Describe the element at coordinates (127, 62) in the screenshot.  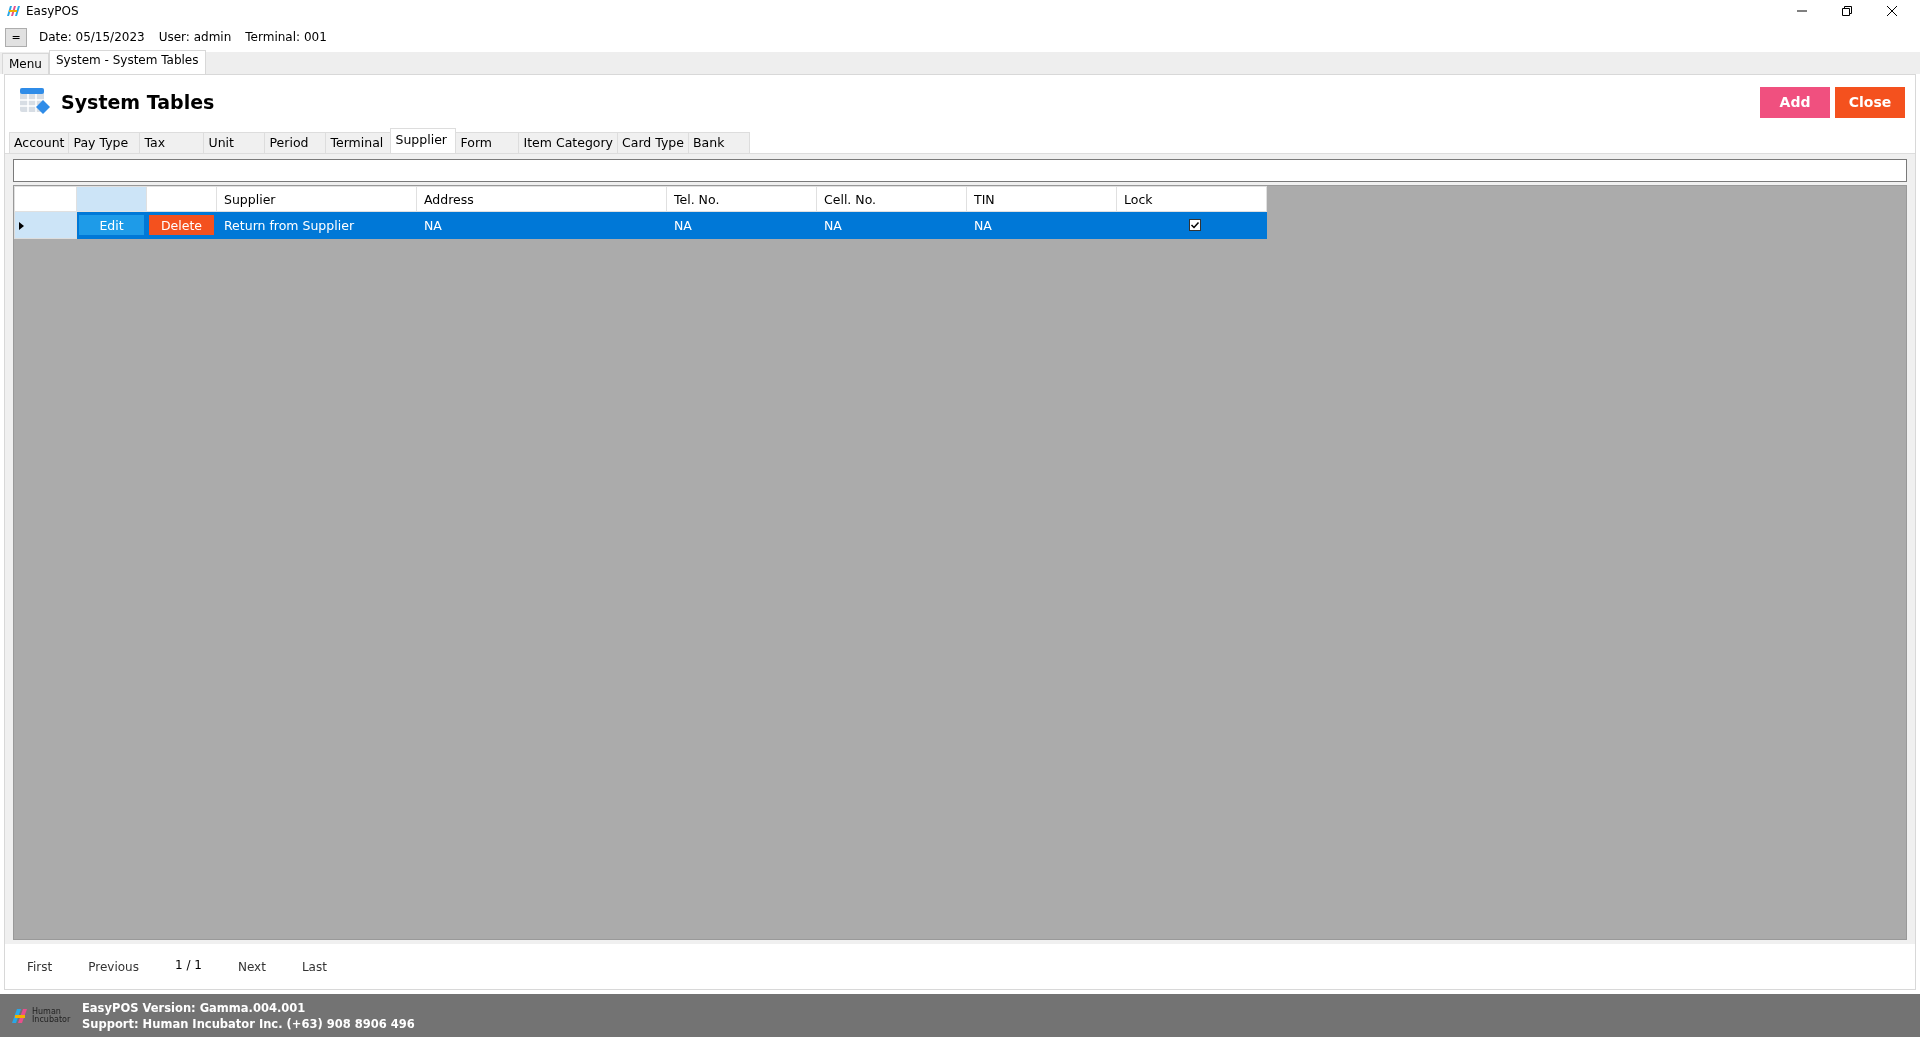
I see `document-tab: System - System Tables` at that location.